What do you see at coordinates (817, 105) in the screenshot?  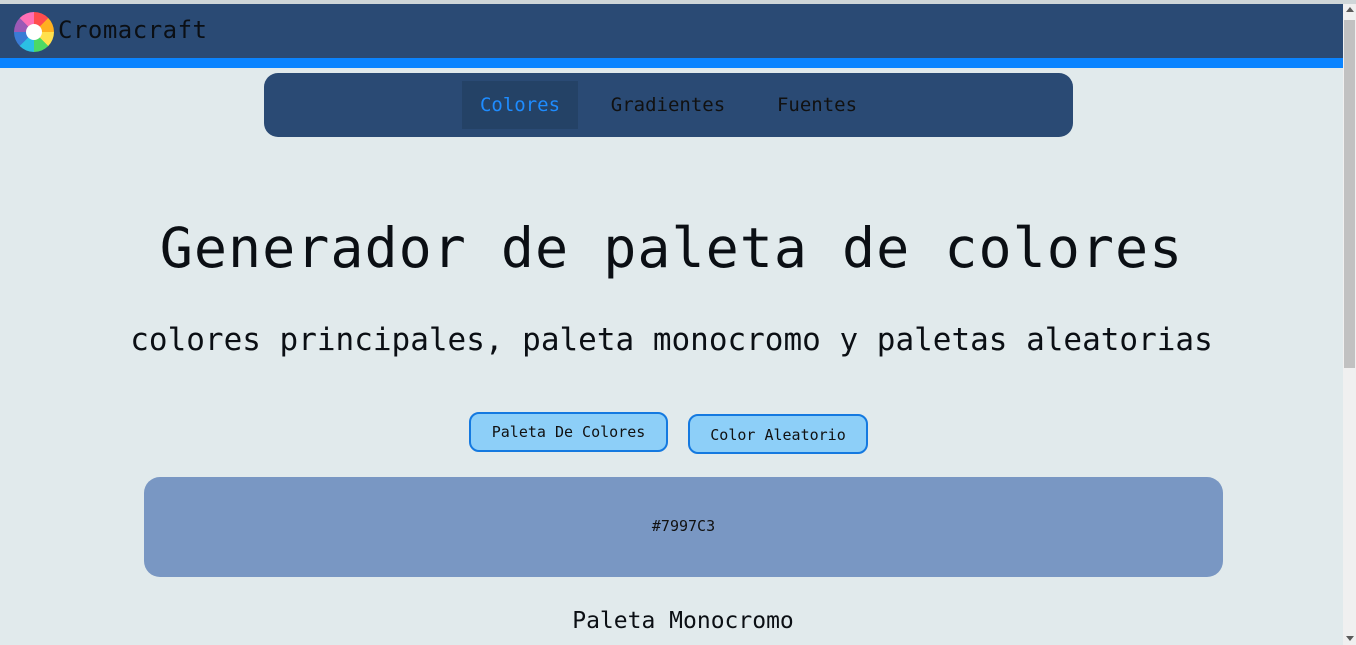 I see `nav-item-fuentes: Fuentes` at bounding box center [817, 105].